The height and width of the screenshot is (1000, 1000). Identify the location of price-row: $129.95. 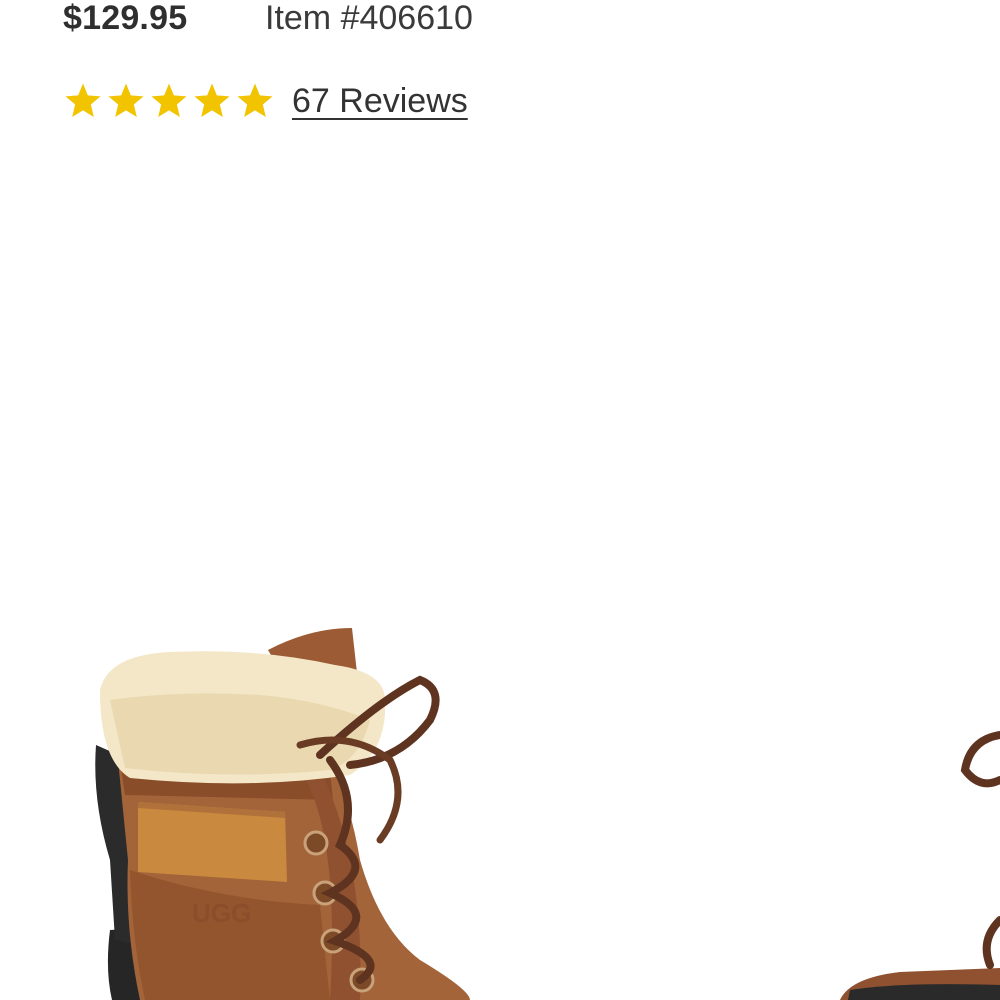
(125, 19).